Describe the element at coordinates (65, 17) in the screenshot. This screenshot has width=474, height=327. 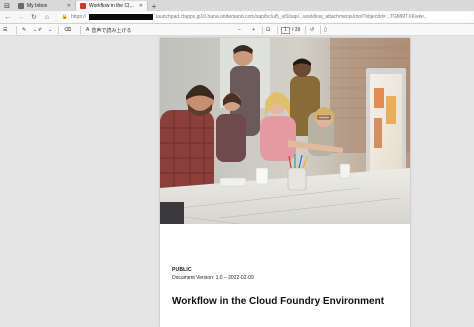
I see `lock-icon: 🔒` at that location.